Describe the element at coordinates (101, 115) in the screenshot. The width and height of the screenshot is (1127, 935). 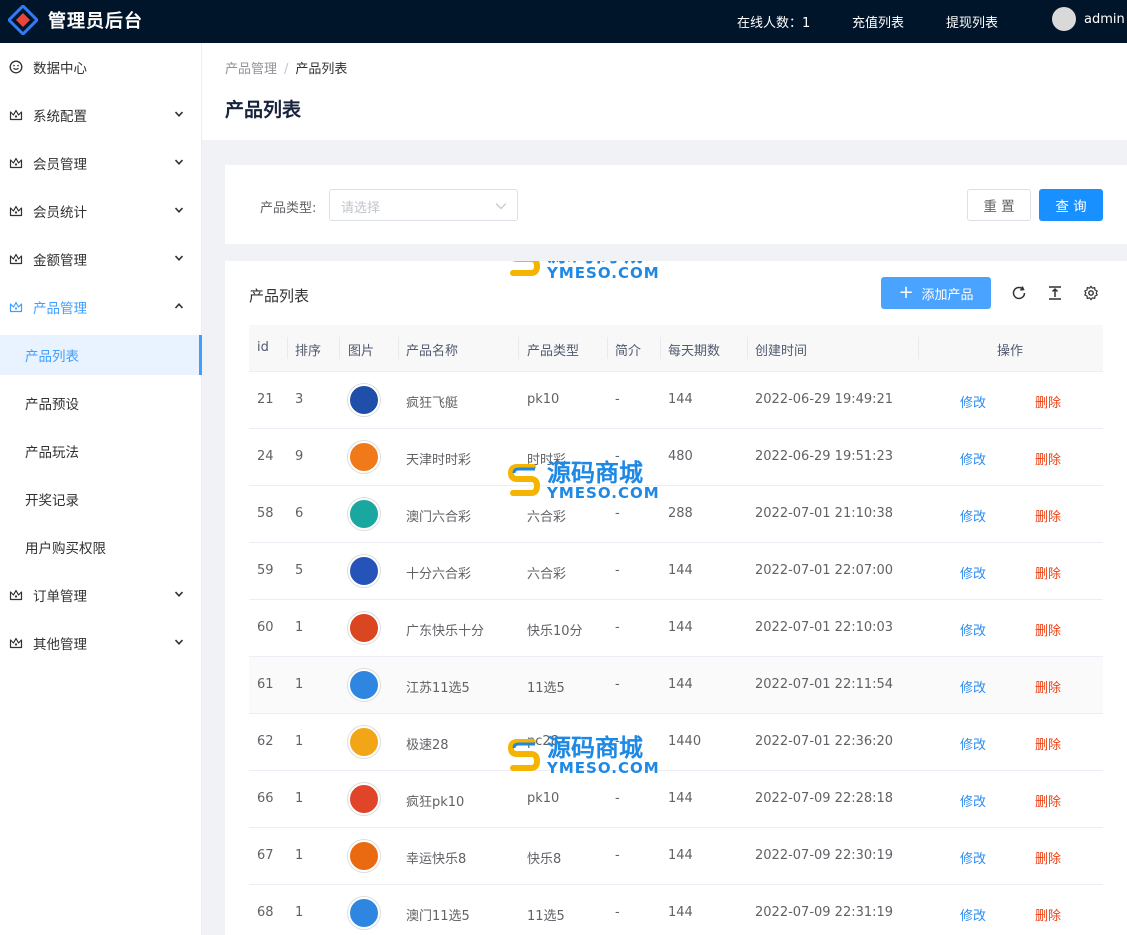
I see `sidebar-item-system-config: 系统配置` at that location.